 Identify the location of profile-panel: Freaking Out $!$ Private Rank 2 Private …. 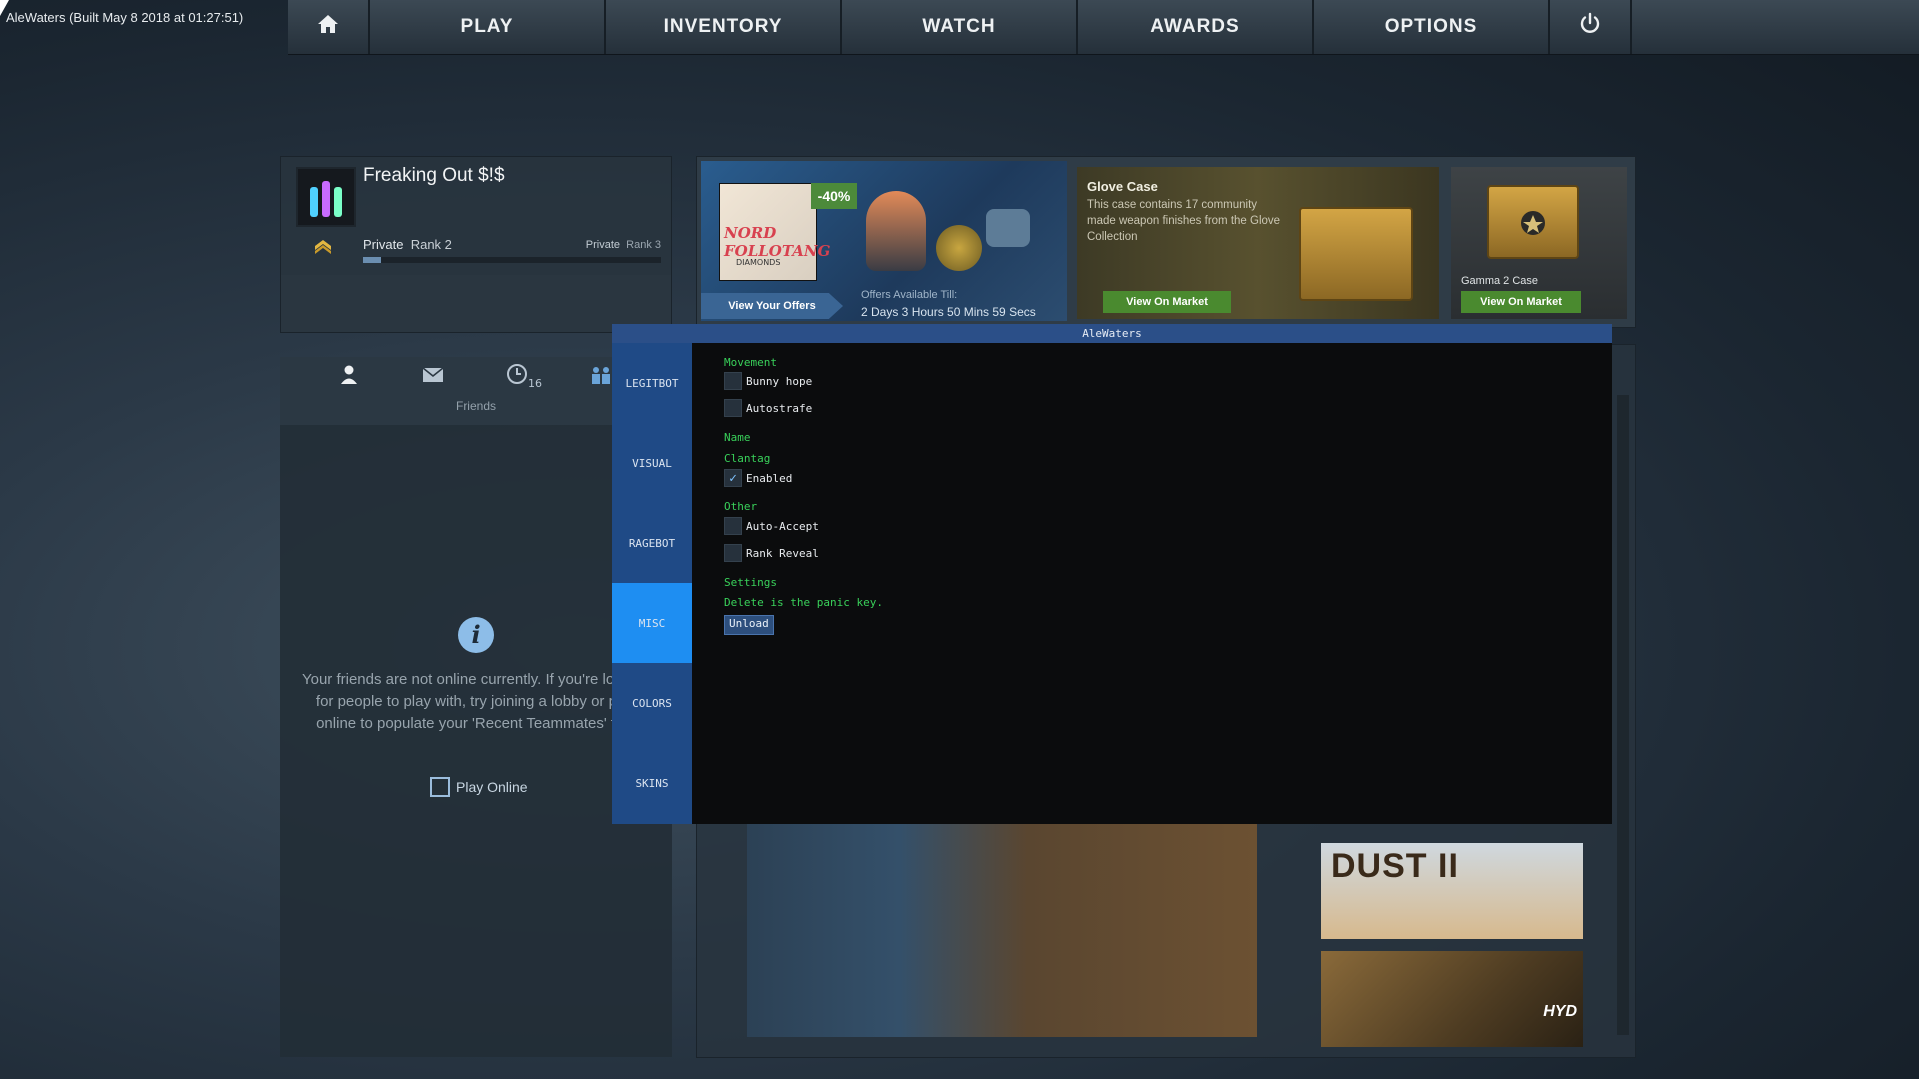
(476, 244).